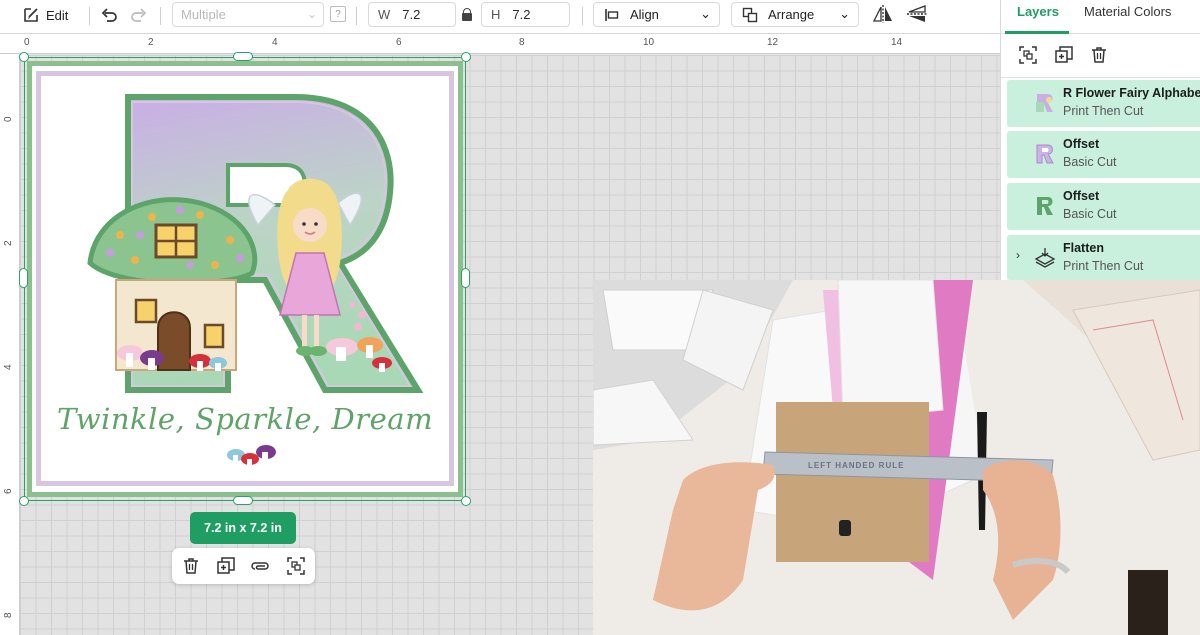 The height and width of the screenshot is (635, 1200). What do you see at coordinates (10, 344) in the screenshot?
I see `vertical-ruler: 0 2 4 6 8` at bounding box center [10, 344].